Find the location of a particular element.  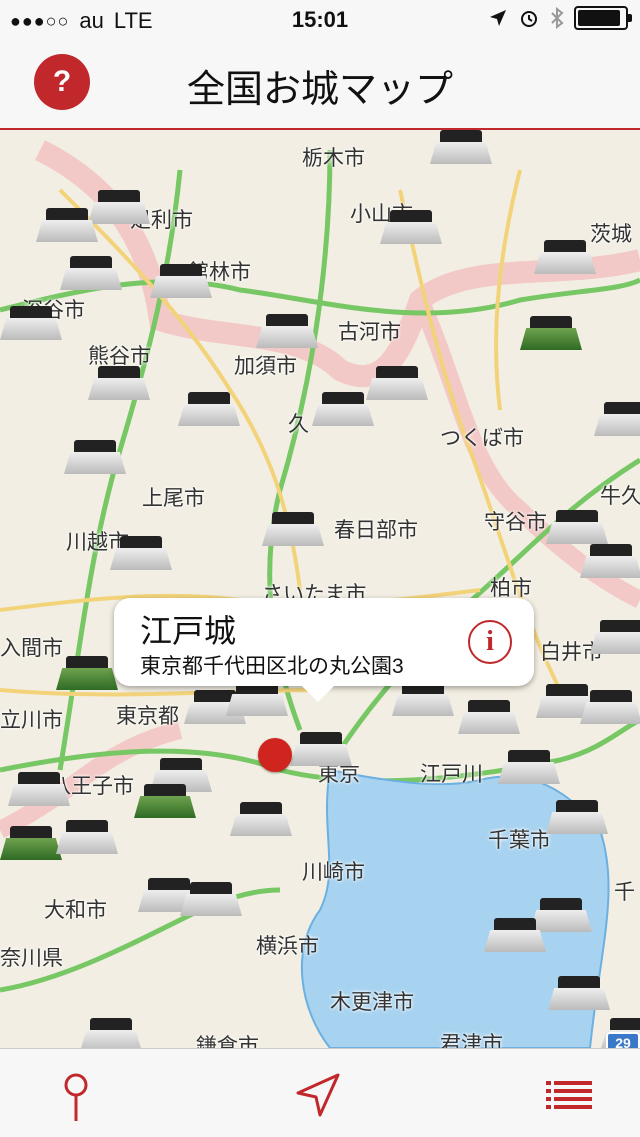

bottom-toolbar is located at coordinates (320, 1092).